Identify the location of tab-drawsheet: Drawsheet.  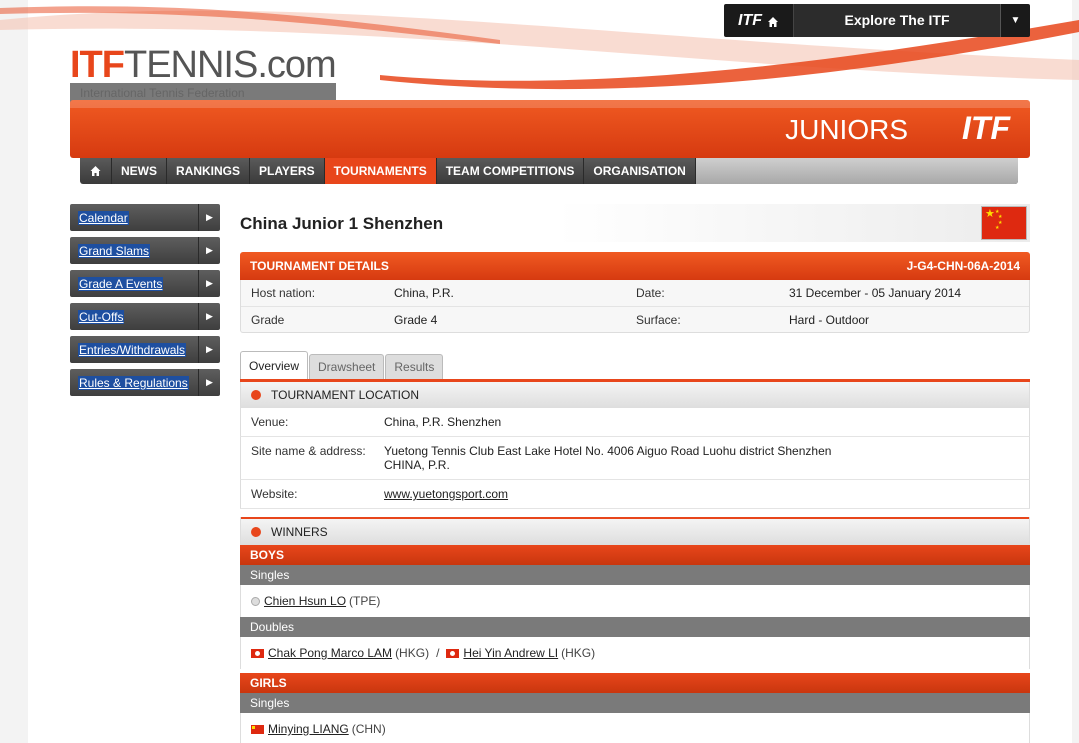
(347, 366).